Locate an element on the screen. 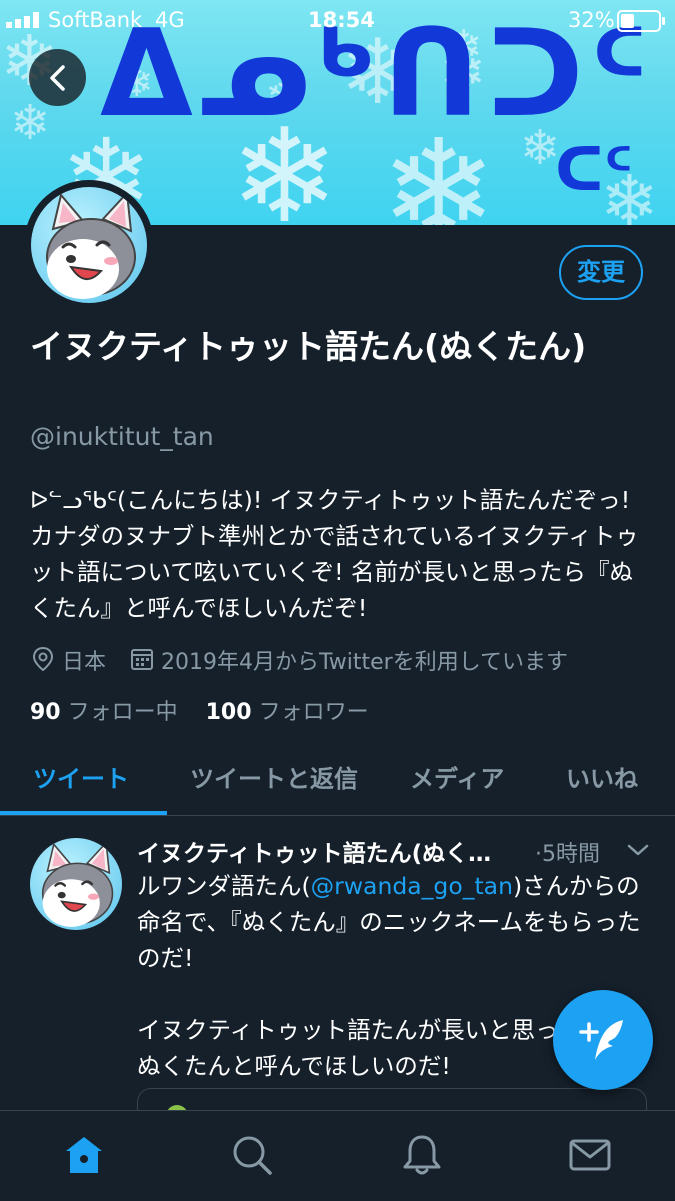 The height and width of the screenshot is (1201, 675). compose-tweet-button is located at coordinates (603, 1040).